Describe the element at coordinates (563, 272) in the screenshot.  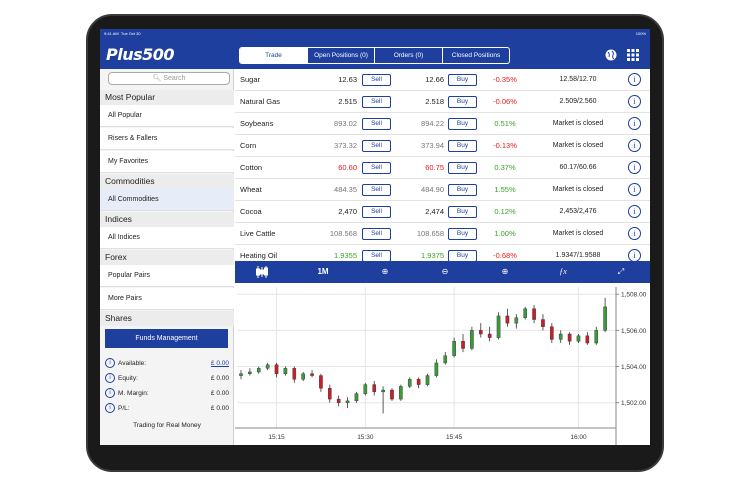
I see `indicators-fx-icon: ƒx` at that location.